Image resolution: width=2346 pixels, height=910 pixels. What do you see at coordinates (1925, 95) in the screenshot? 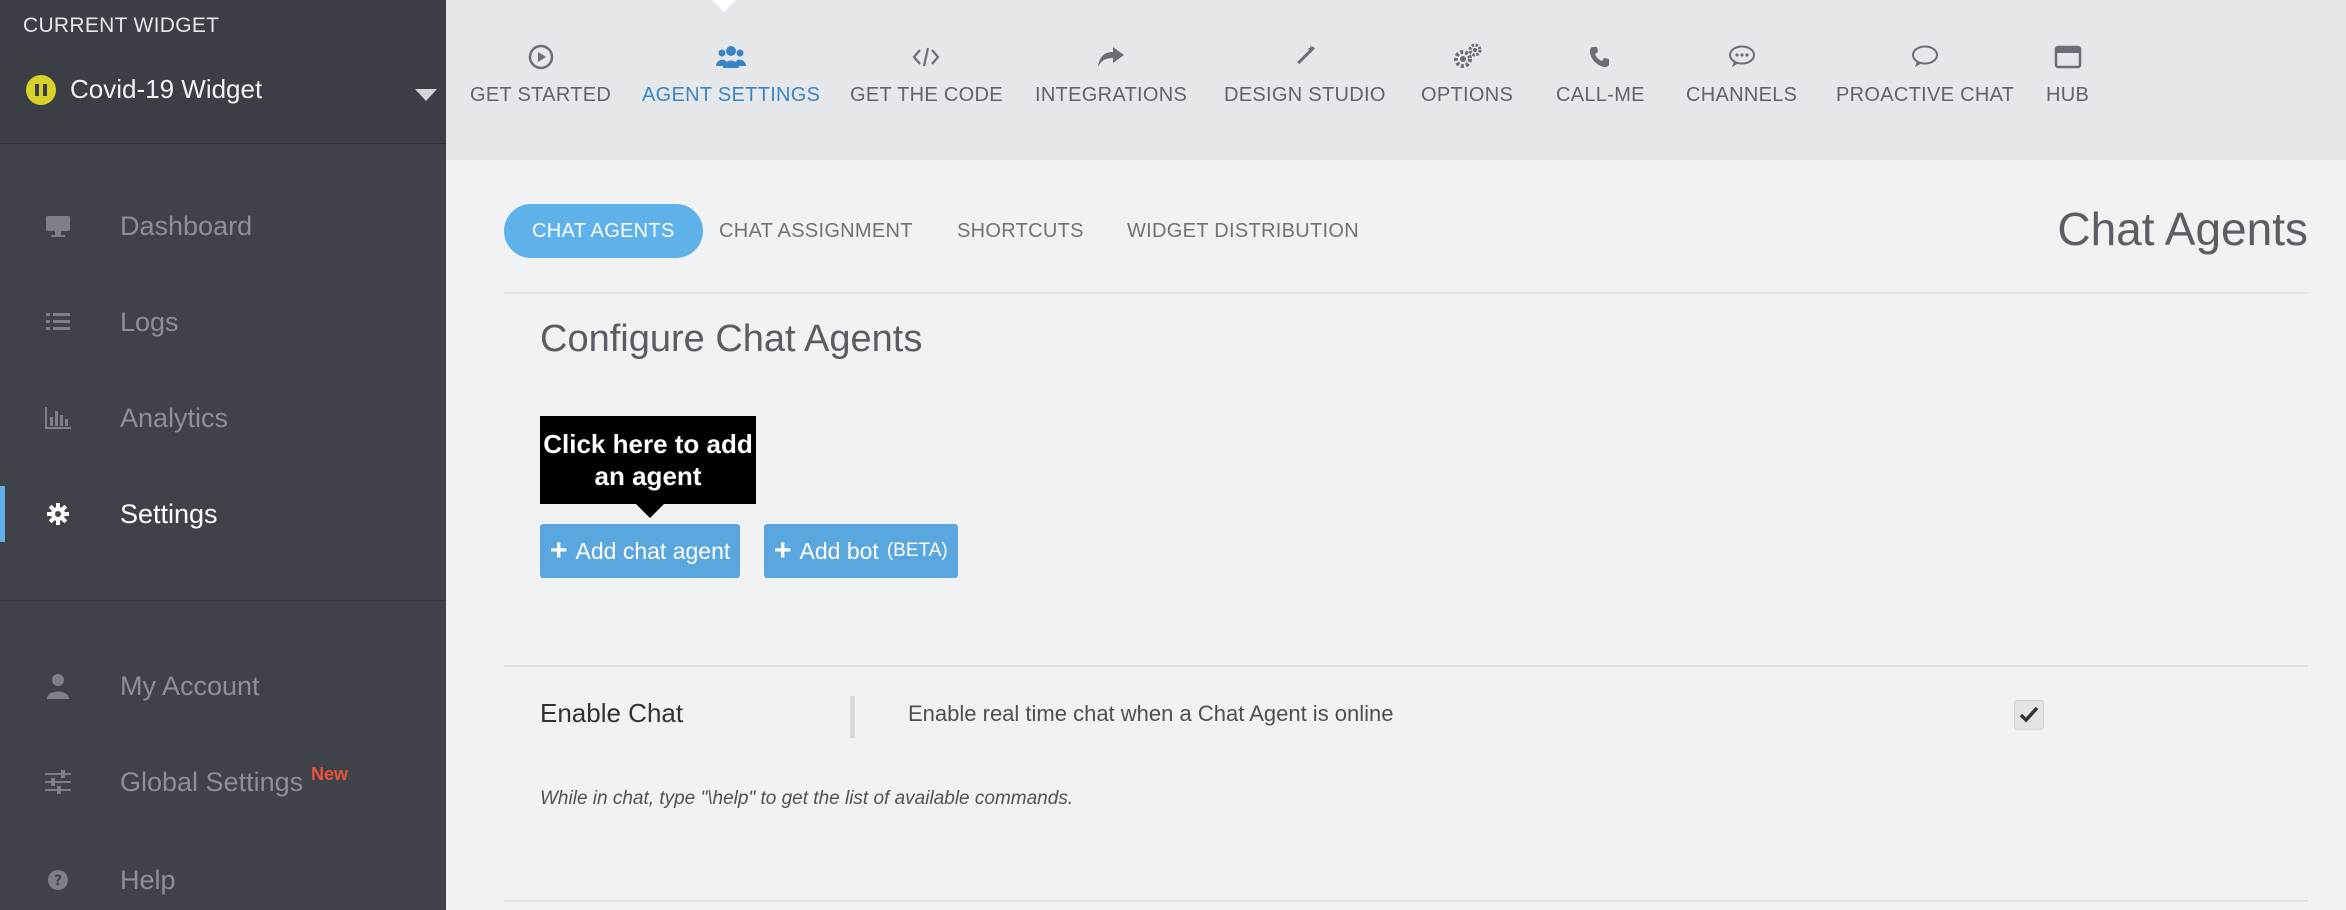
I see `tab-label: PROACTIVE CHAT` at bounding box center [1925, 95].